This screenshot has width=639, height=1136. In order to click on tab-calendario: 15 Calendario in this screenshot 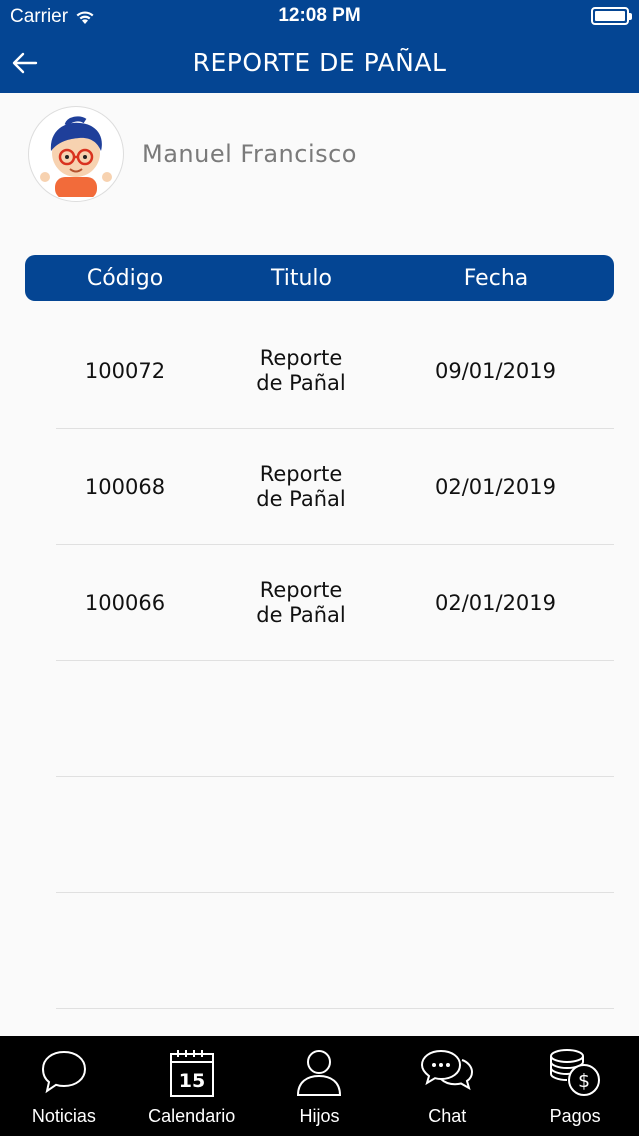, I will do `click(192, 1086)`.